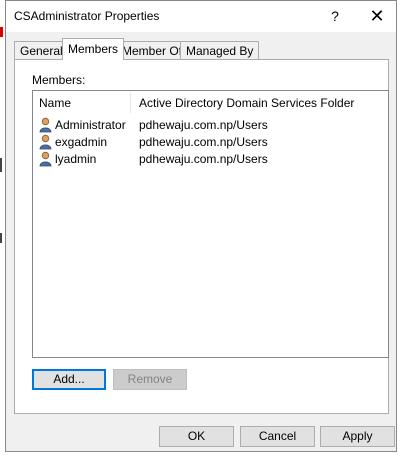 The image size is (403, 456). Describe the element at coordinates (335, 16) in the screenshot. I see `help-button: ?` at that location.